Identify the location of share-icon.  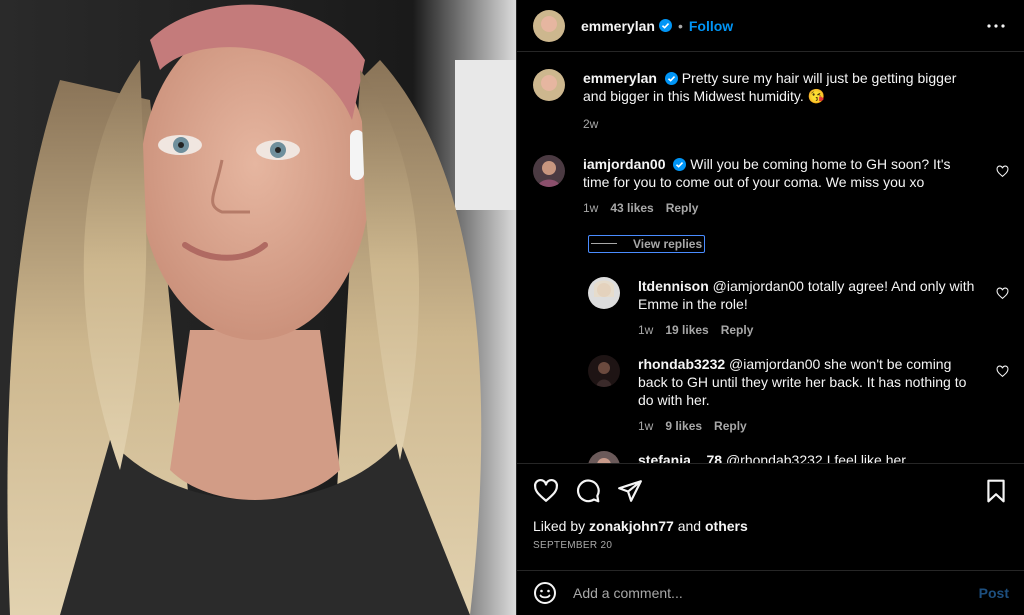
(630, 491).